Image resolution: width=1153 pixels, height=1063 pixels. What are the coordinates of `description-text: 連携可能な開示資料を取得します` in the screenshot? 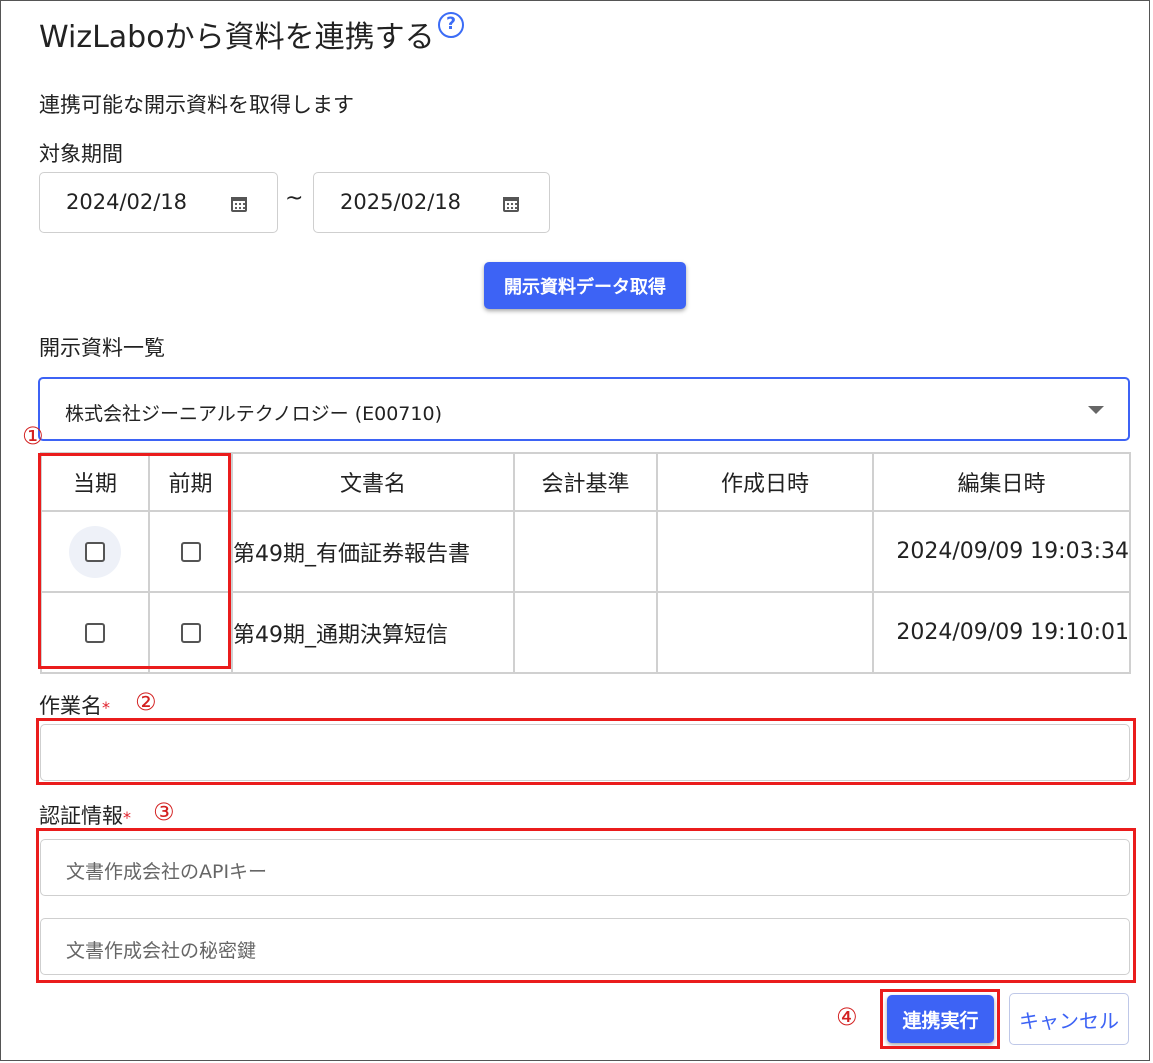 It's located at (196, 105).